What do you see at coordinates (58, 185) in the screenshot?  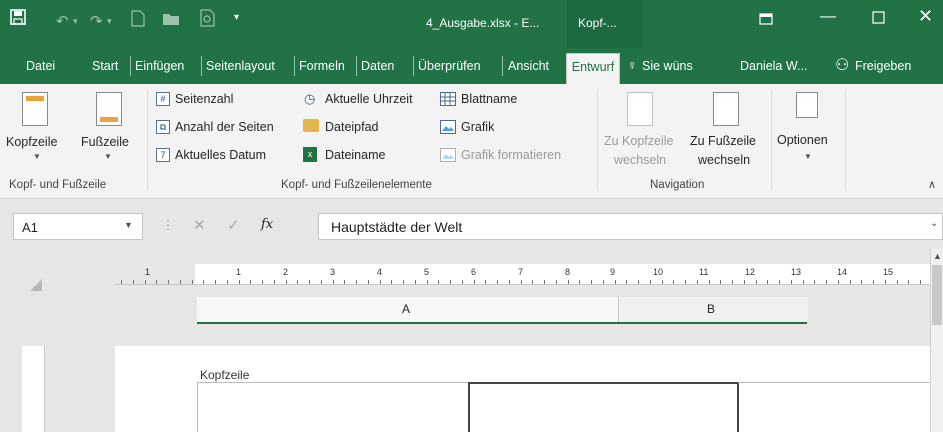 I see `group-label-header-footer: Kopf- und Fußzeile` at bounding box center [58, 185].